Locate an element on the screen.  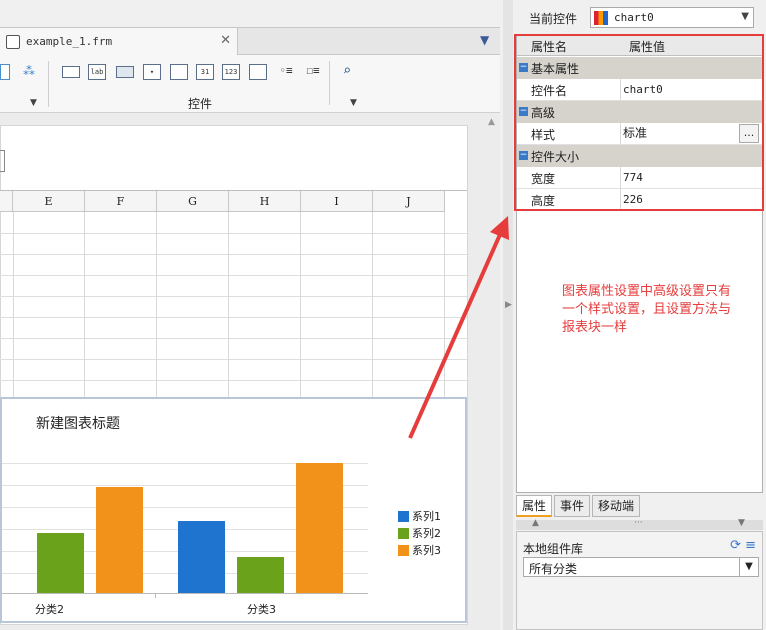
search-icon: ⌕ is located at coordinates (347, 72).